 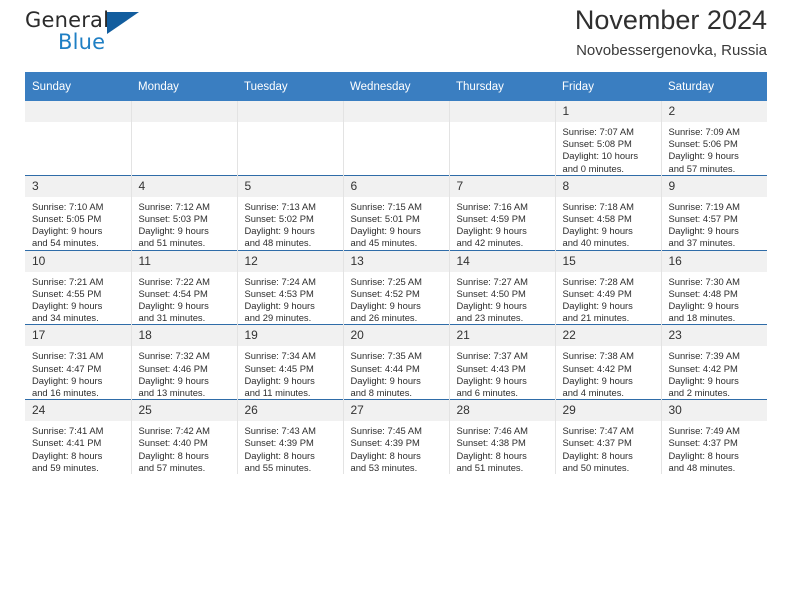 What do you see at coordinates (608, 411) in the screenshot?
I see `day-number: 29` at bounding box center [608, 411].